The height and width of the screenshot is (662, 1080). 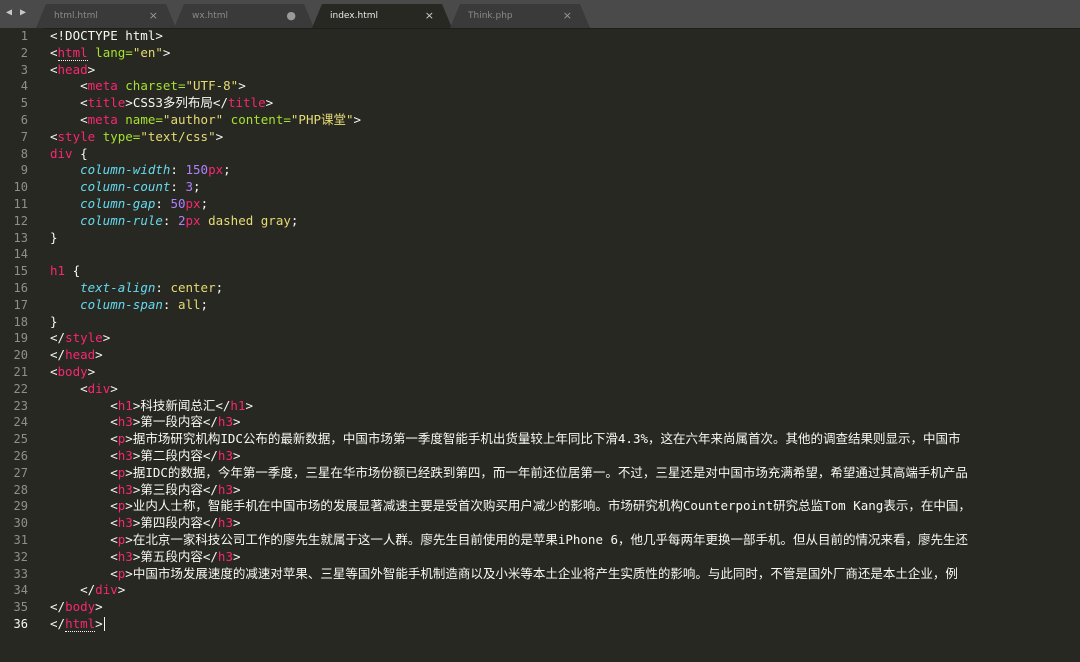 I want to click on code-line: <body>, so click(x=73, y=371).